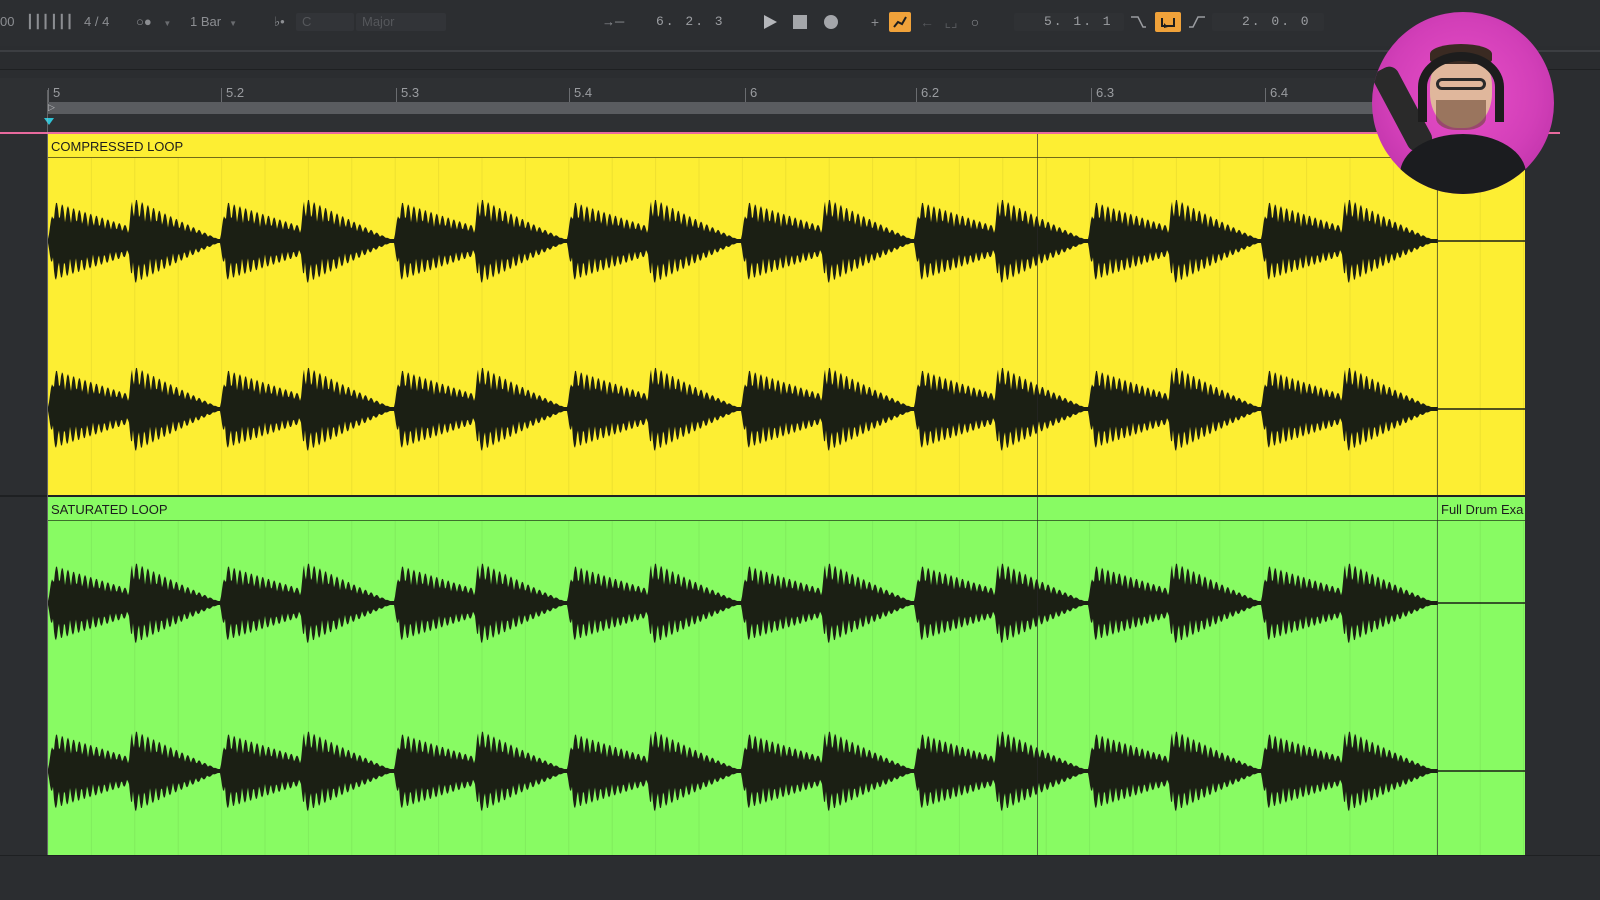 The image size is (1600, 900). I want to click on ruler-label: 5.2, so click(235, 92).